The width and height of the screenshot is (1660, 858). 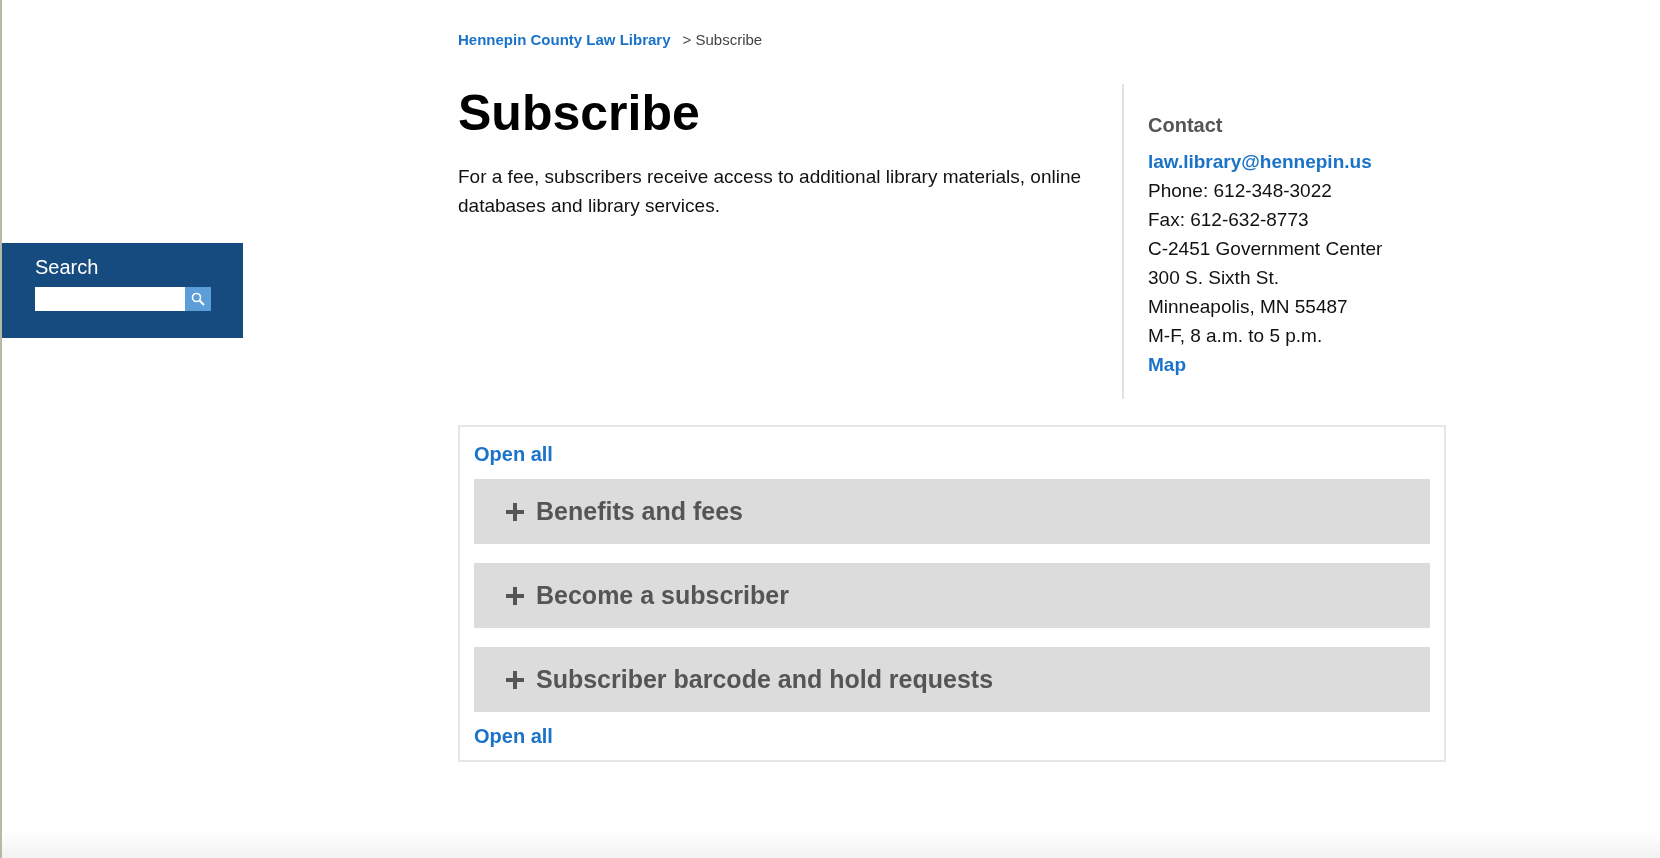 What do you see at coordinates (1228, 220) in the screenshot?
I see `contact-line: Fax: 612-632-8773` at bounding box center [1228, 220].